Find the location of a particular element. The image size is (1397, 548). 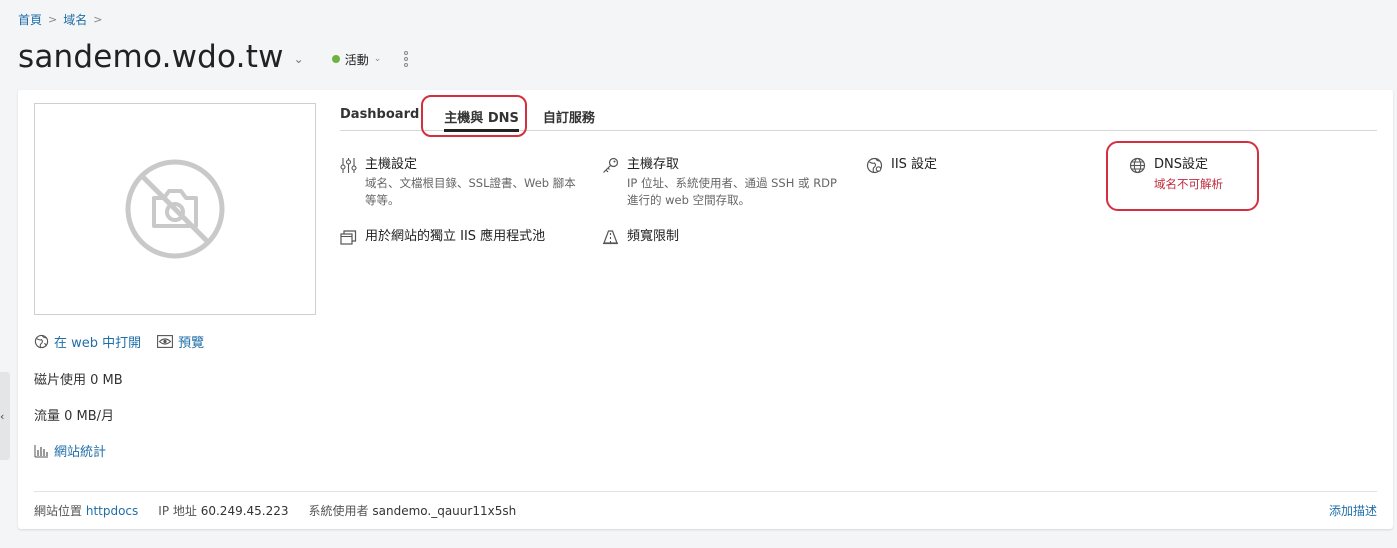

hosting-settings-tool: 主機設定 域名、文檔根目錄、SSL證書、Web 腳本 等等。 is located at coordinates (458, 182).